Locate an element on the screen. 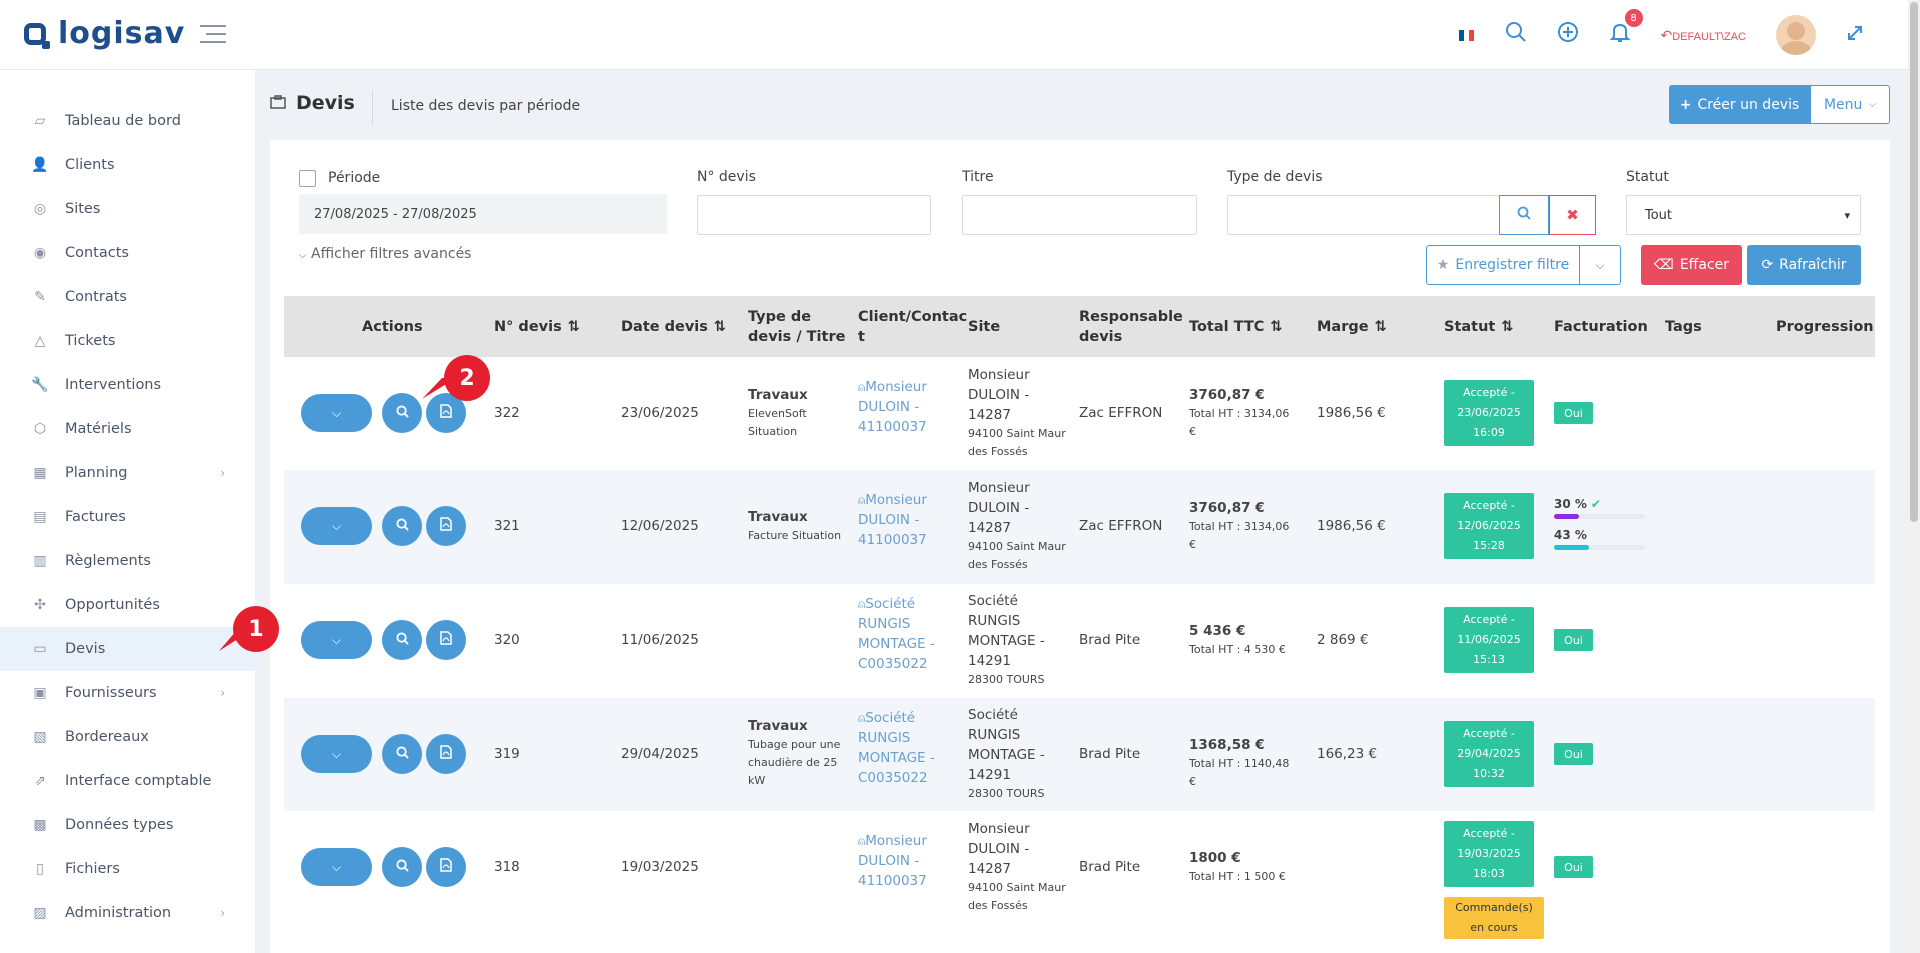 The height and width of the screenshot is (953, 1920). quote-margin: 2 869 € is located at coordinates (1343, 640).